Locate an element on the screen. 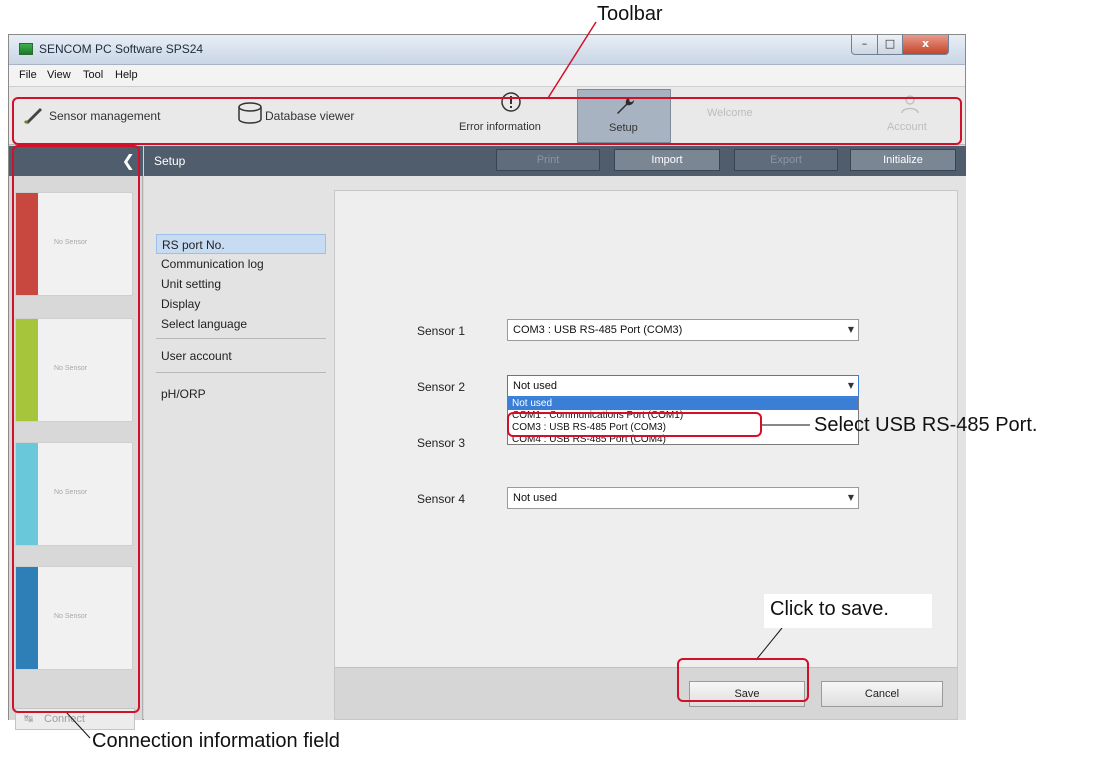 This screenshot has width=1117, height=764. export-button: Export is located at coordinates (786, 160).